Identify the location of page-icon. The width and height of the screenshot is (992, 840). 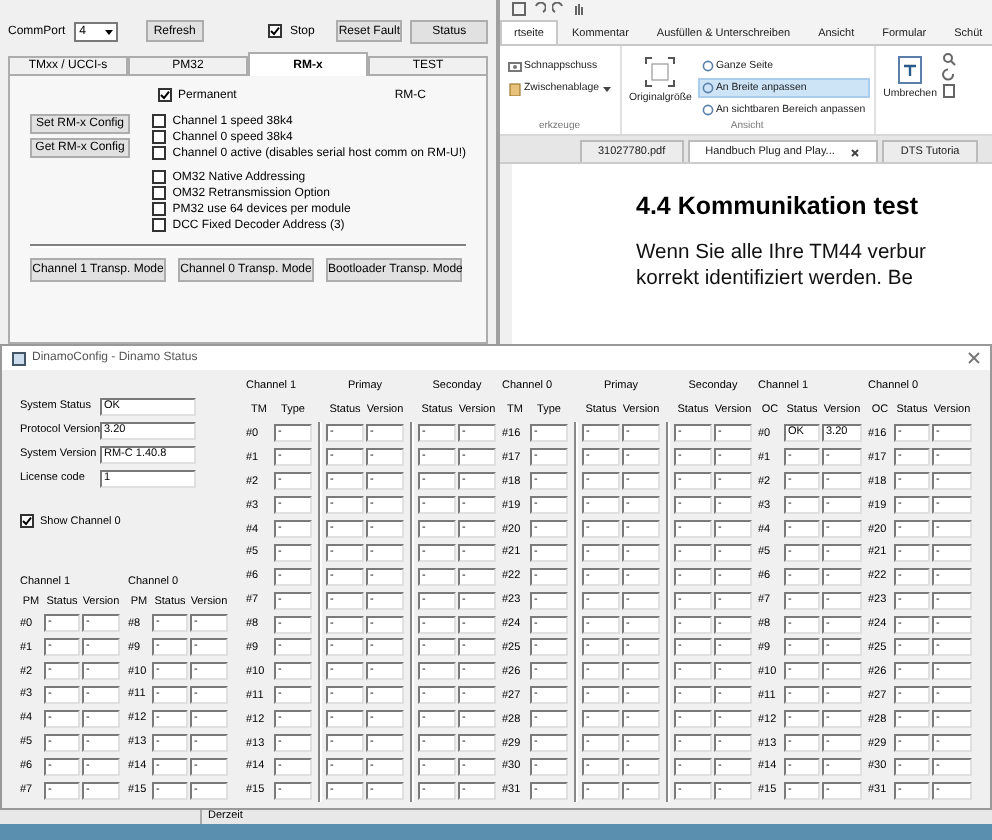
(949, 91).